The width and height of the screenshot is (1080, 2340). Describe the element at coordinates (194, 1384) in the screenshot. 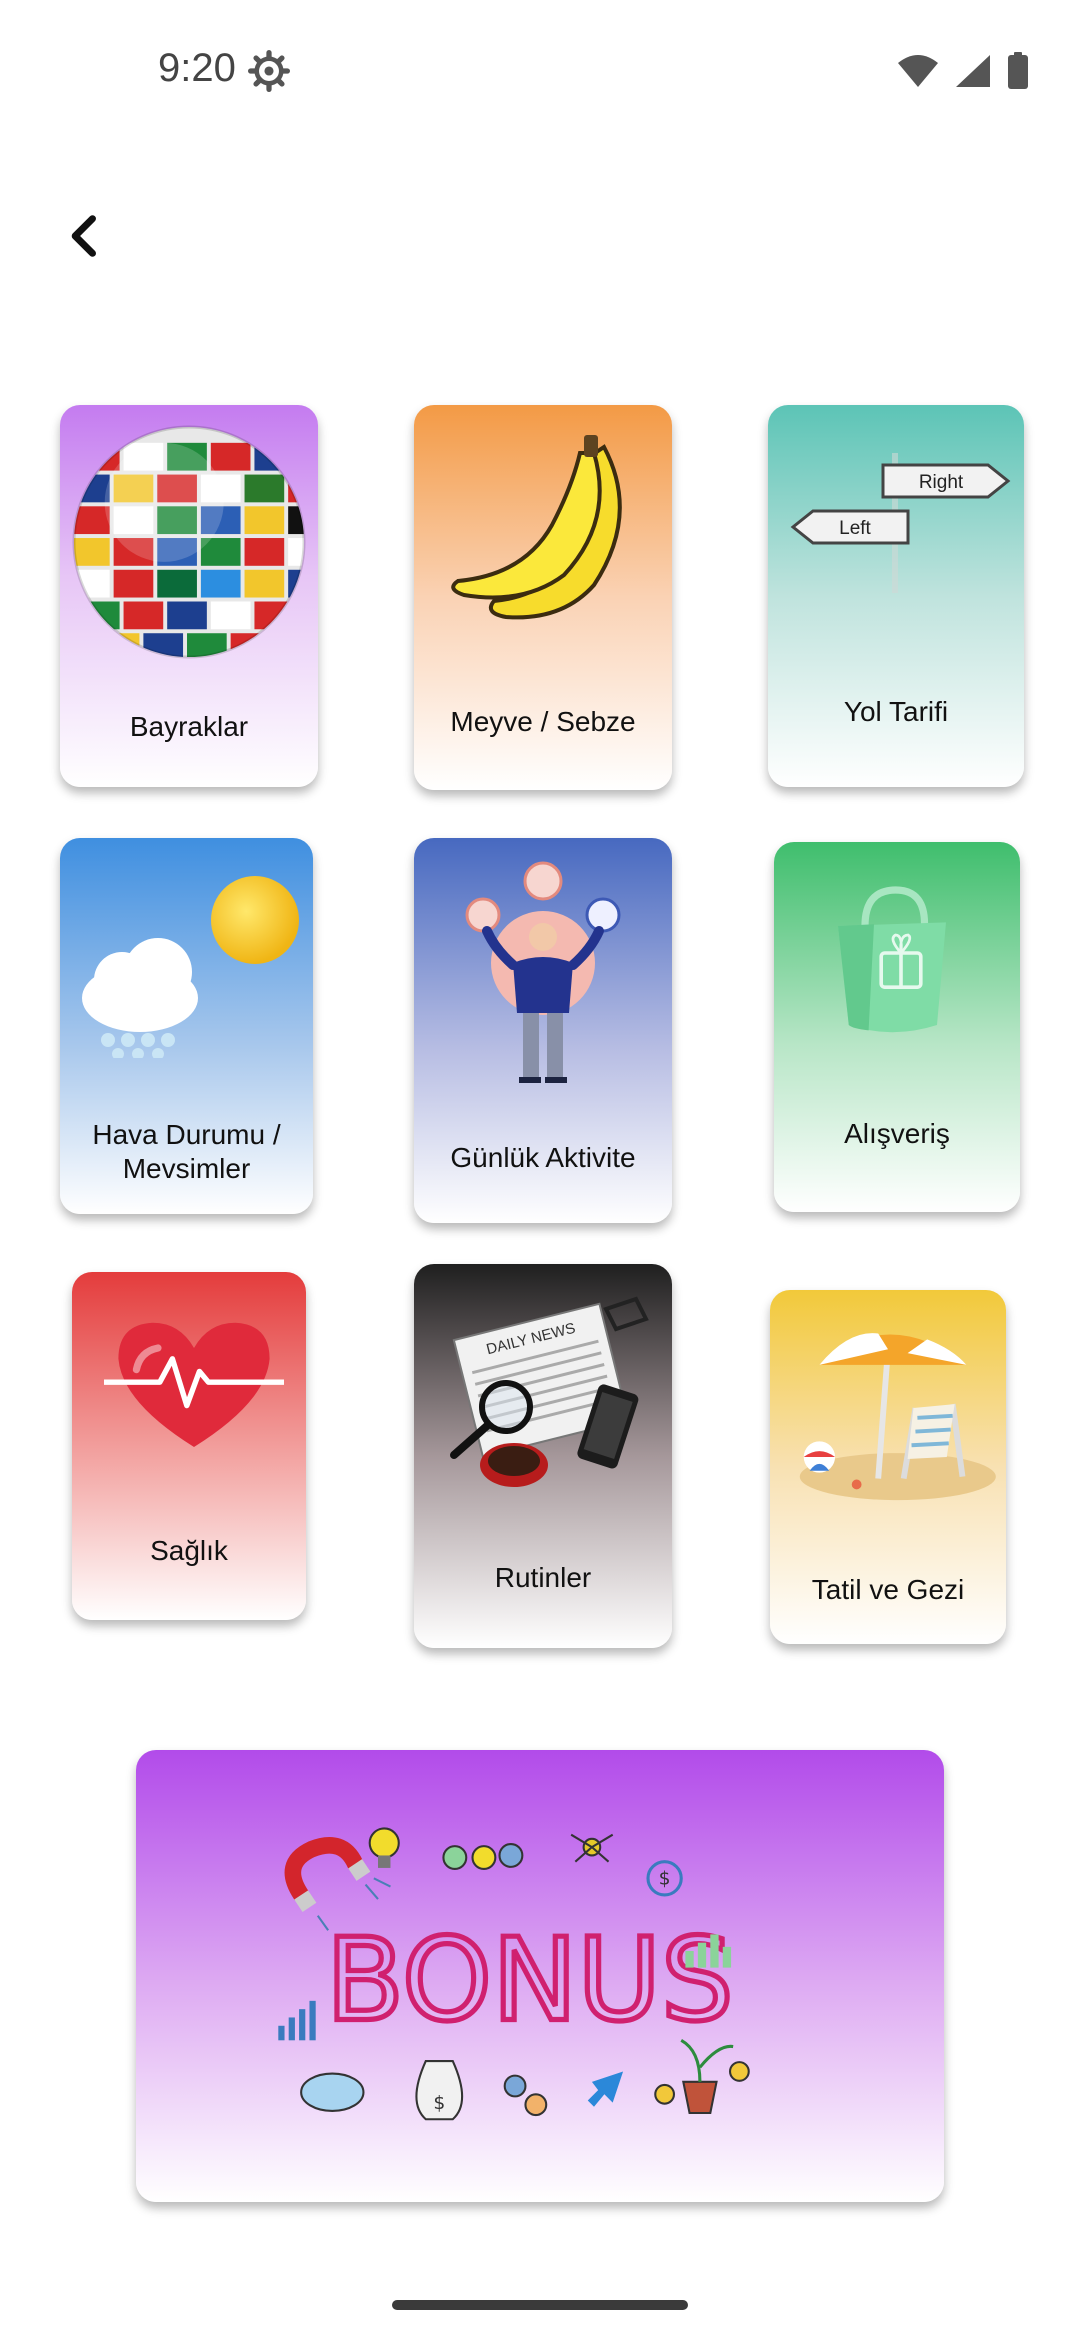

I see `heart-pulse-image` at that location.